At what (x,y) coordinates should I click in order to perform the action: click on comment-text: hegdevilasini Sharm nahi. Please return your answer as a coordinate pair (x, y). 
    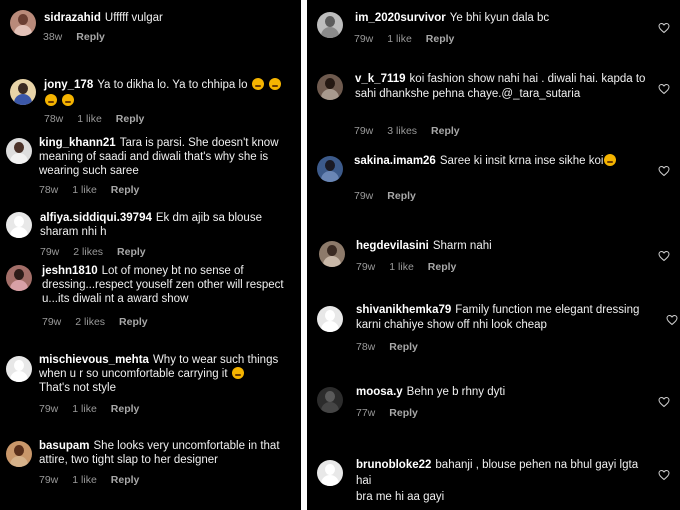
    Looking at the image, I should click on (424, 246).